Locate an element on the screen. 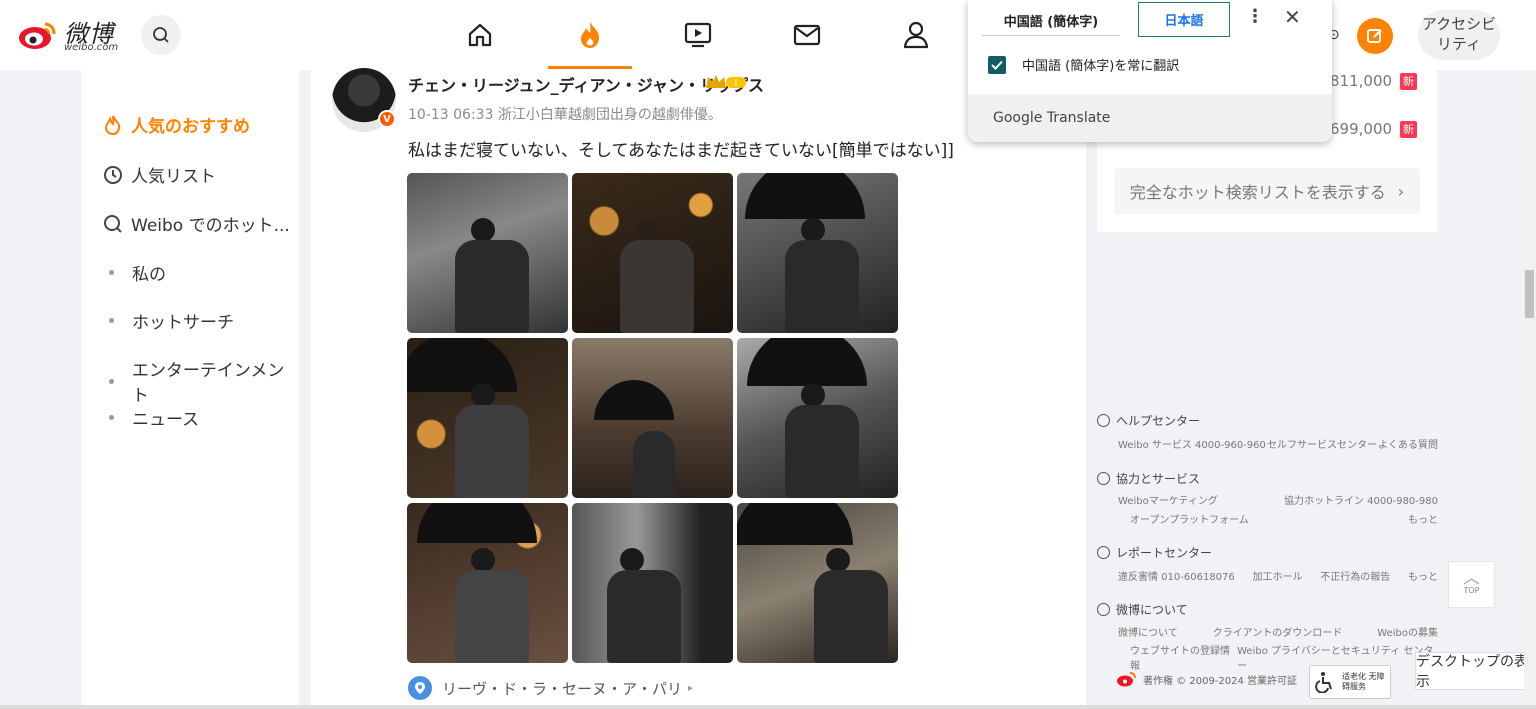 The image size is (1536, 709). nav-video is located at coordinates (698, 35).